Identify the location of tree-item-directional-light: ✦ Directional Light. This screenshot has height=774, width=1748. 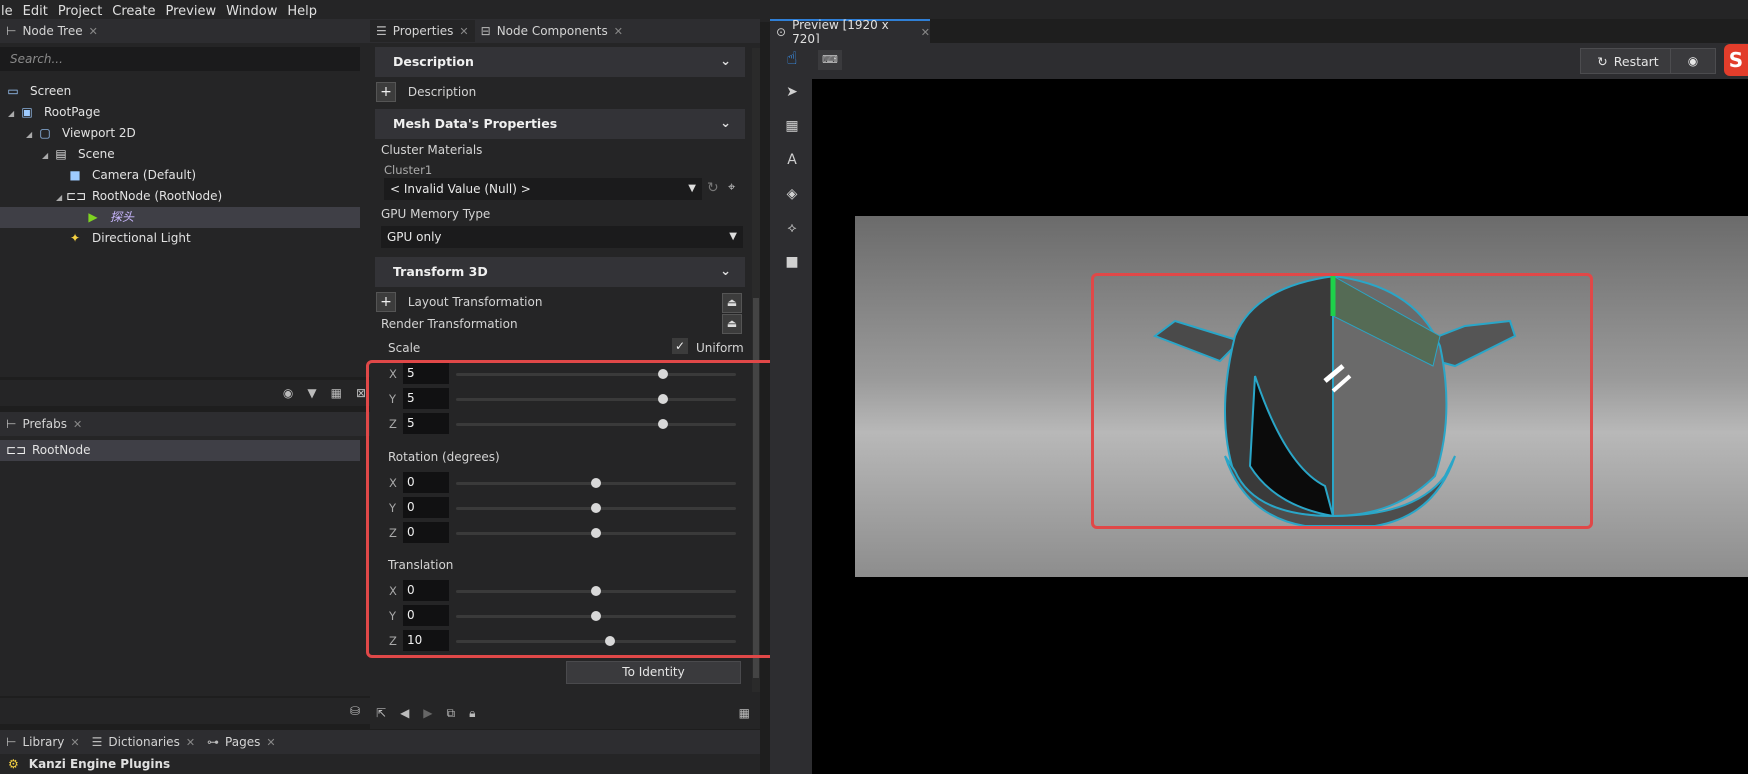
(185, 238).